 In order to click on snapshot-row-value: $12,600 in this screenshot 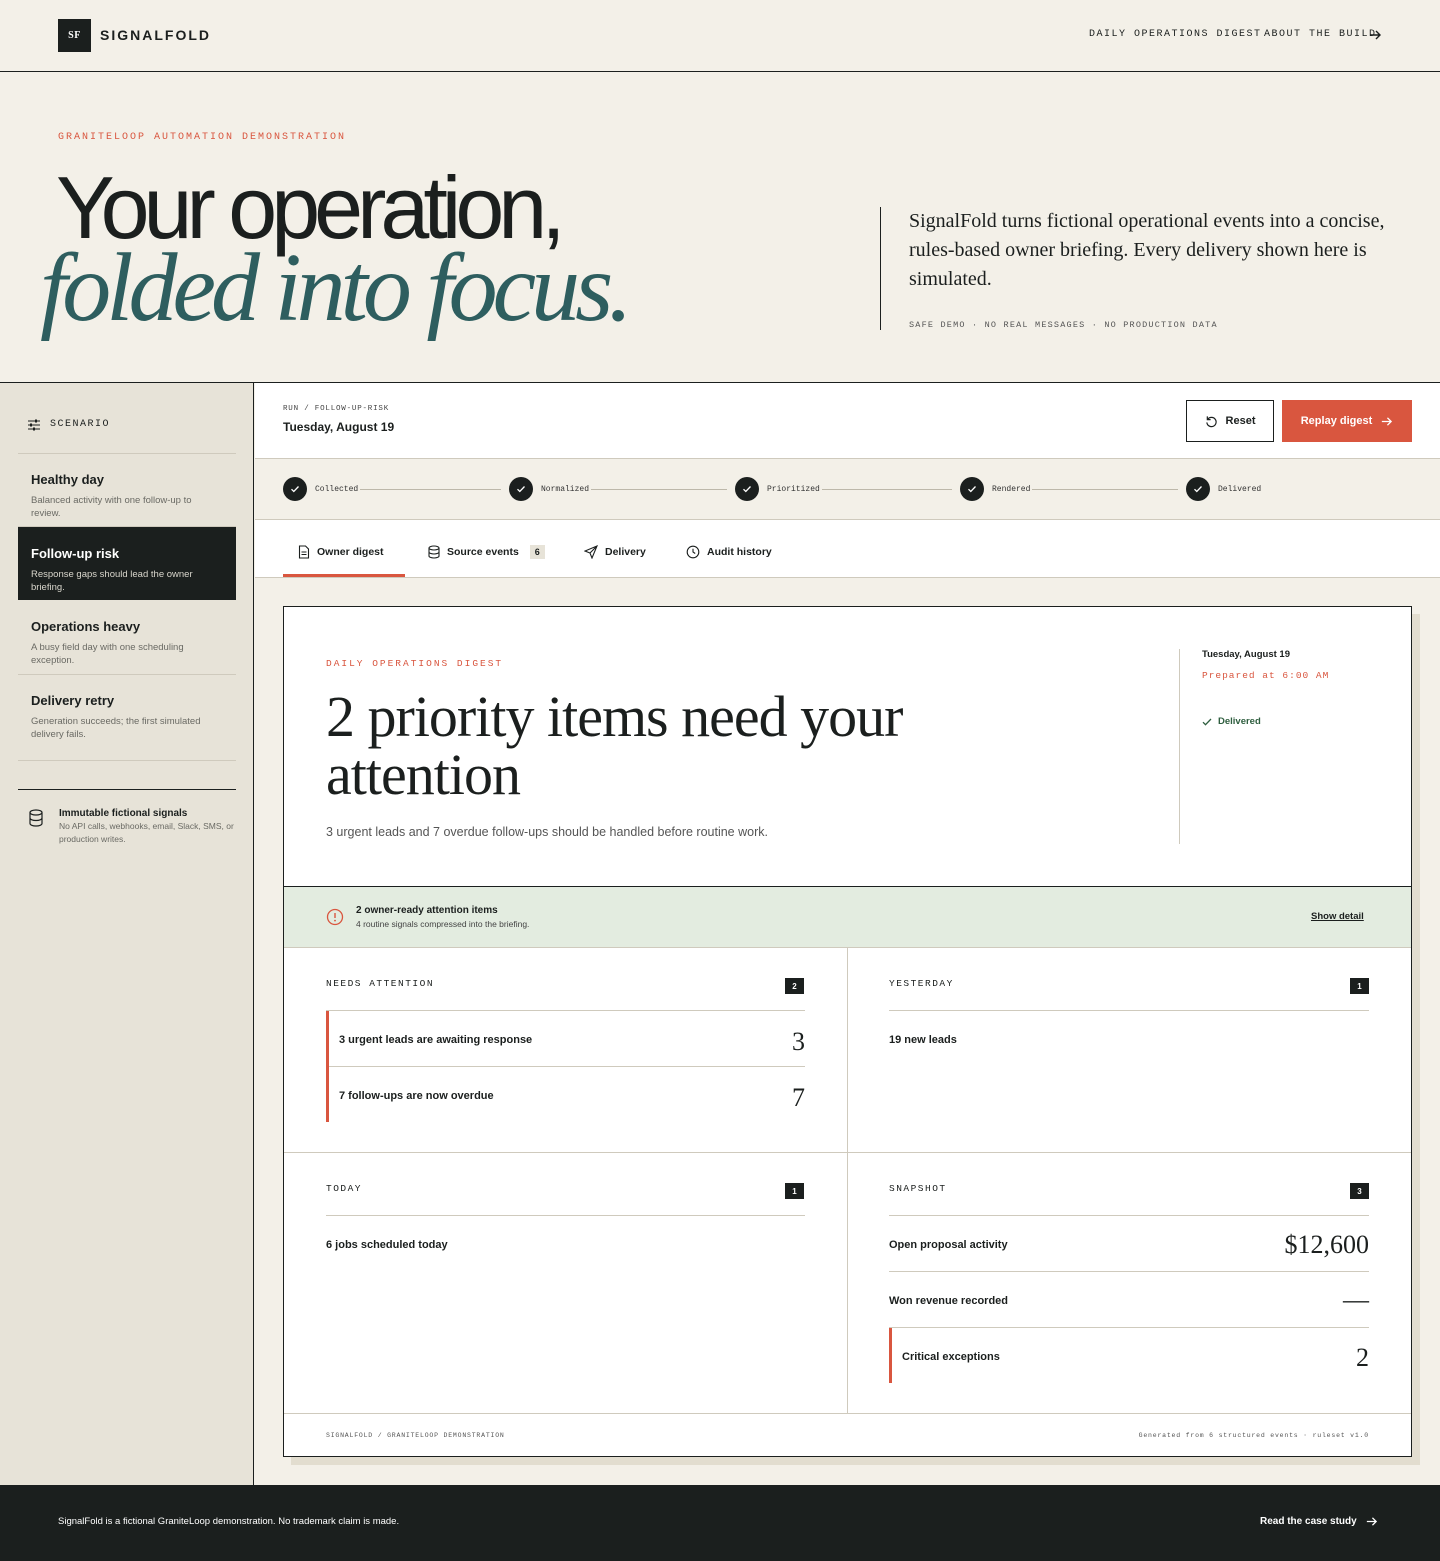, I will do `click(1327, 1244)`.